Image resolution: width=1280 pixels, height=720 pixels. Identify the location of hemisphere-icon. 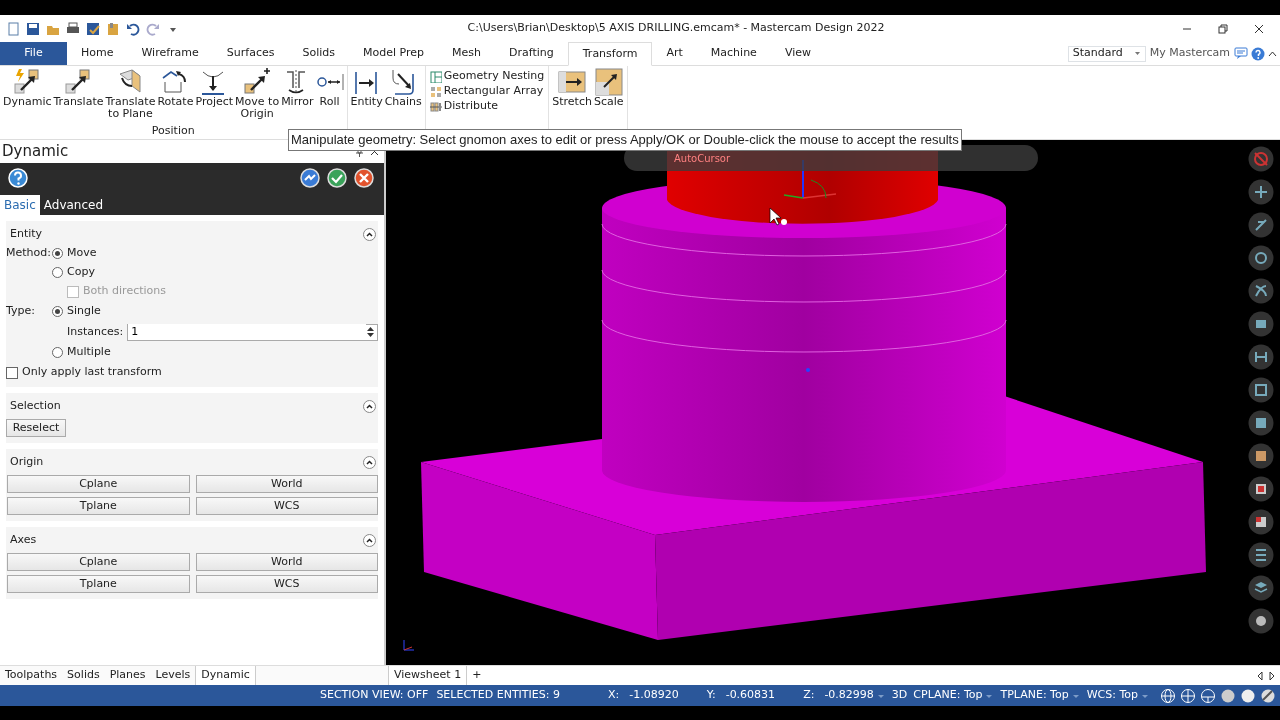
(1208, 695).